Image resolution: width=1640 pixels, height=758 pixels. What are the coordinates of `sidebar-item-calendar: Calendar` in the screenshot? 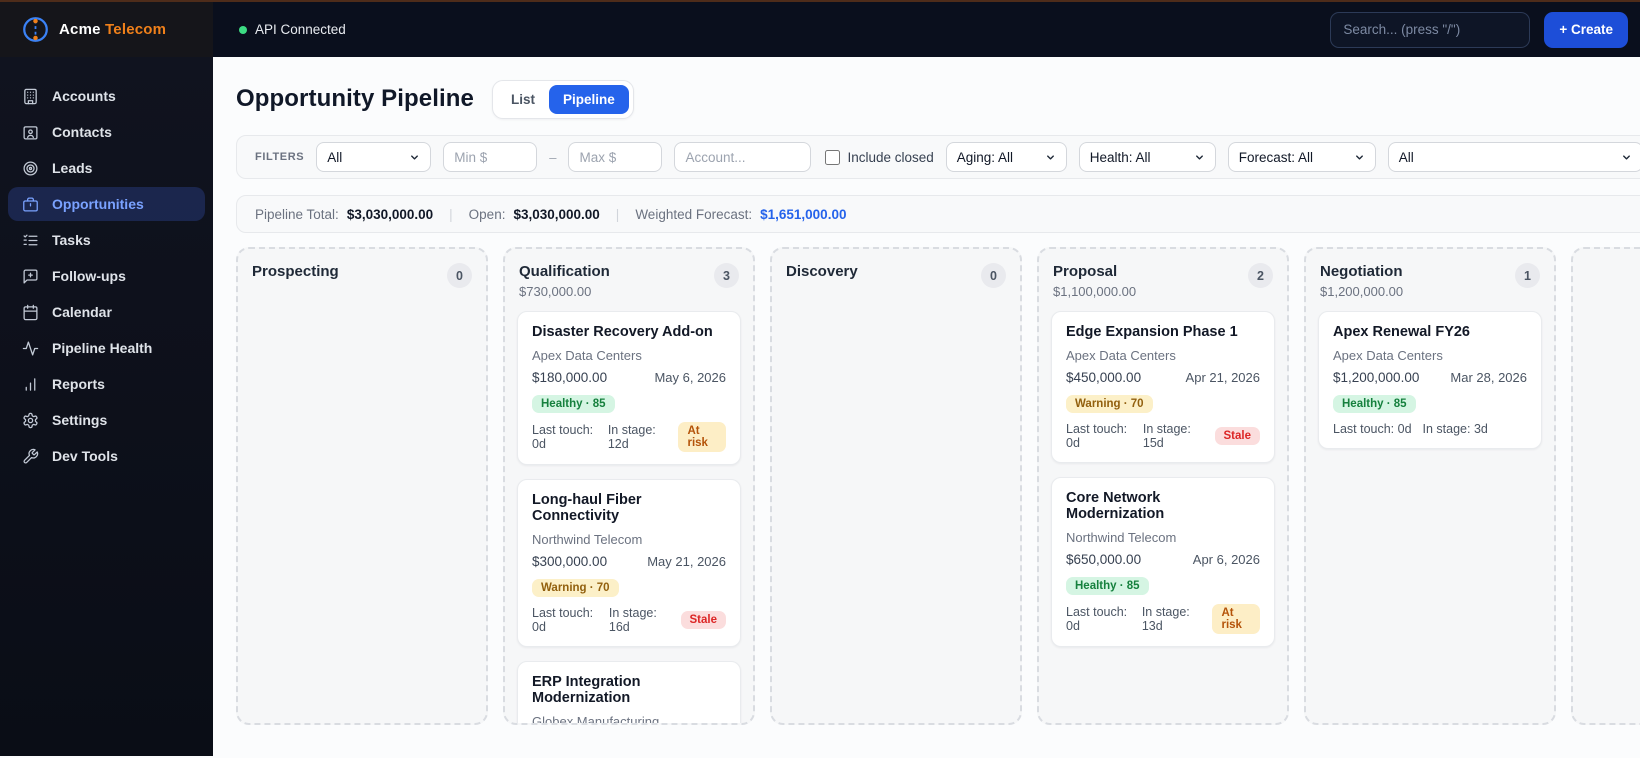 It's located at (106, 312).